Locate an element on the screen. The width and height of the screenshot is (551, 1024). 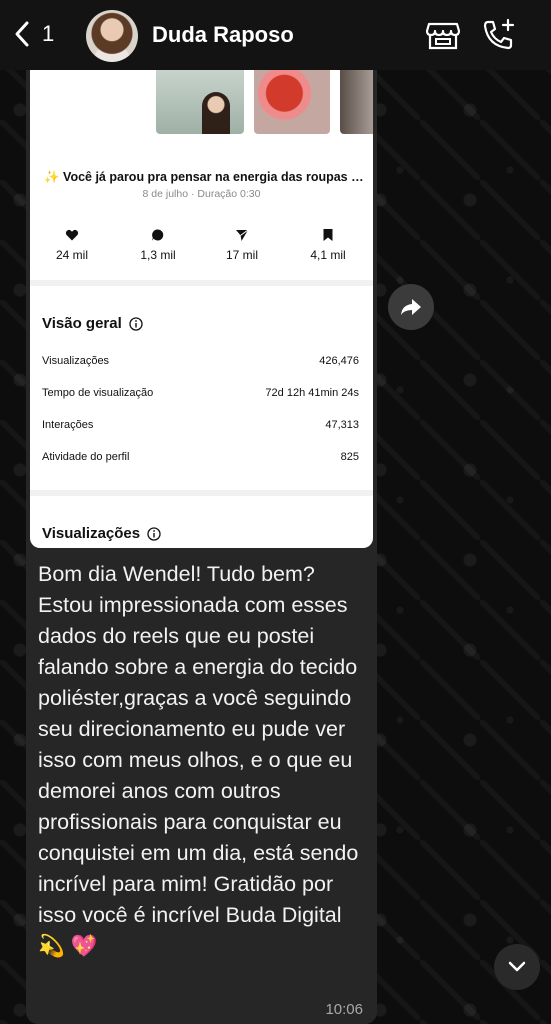
heart-icon is located at coordinates (72, 235).